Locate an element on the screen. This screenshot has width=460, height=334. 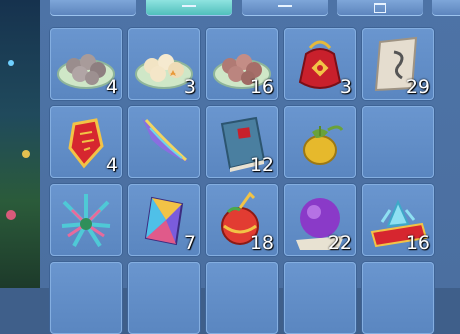
box-icon is located at coordinates (380, 8).